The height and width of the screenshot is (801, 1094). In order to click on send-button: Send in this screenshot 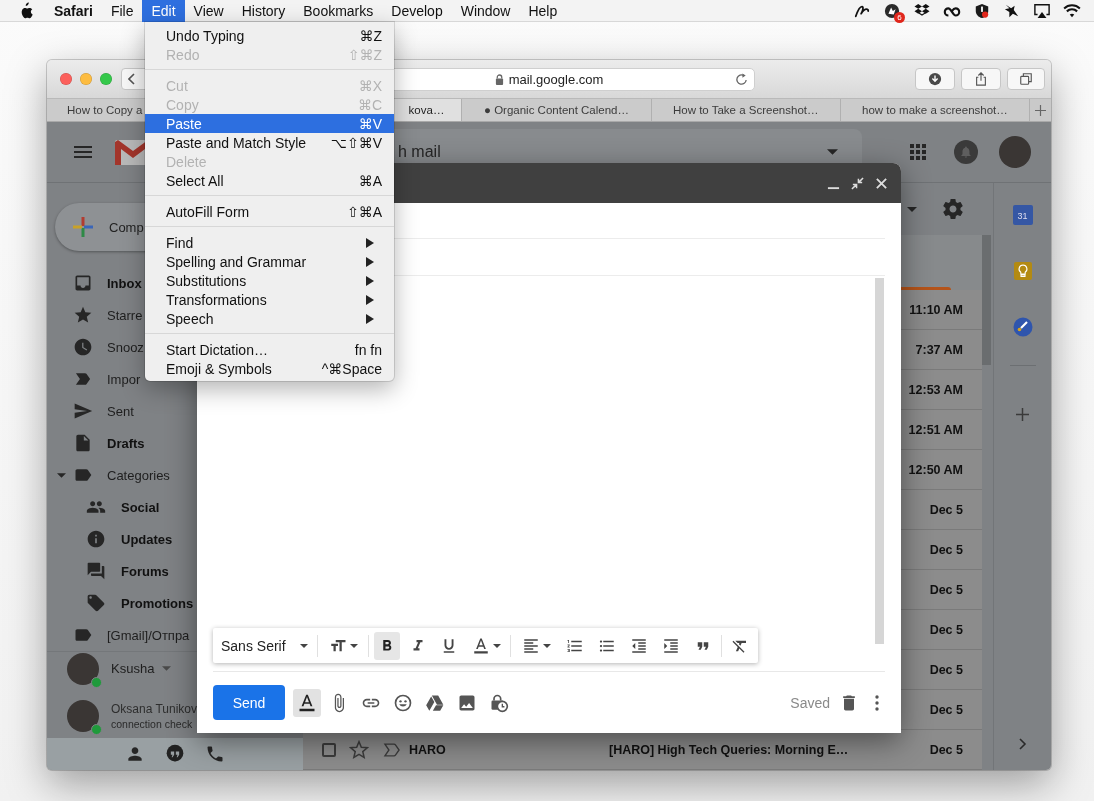, I will do `click(249, 702)`.